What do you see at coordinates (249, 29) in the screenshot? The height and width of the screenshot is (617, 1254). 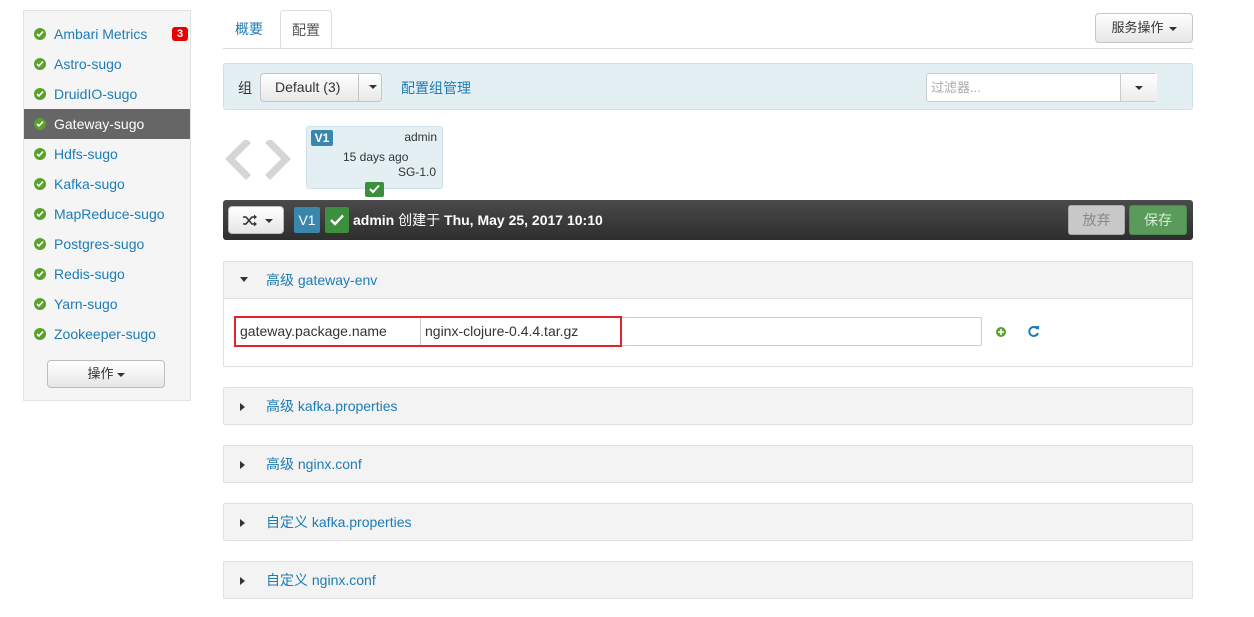 I see `tab-summary: 概要` at bounding box center [249, 29].